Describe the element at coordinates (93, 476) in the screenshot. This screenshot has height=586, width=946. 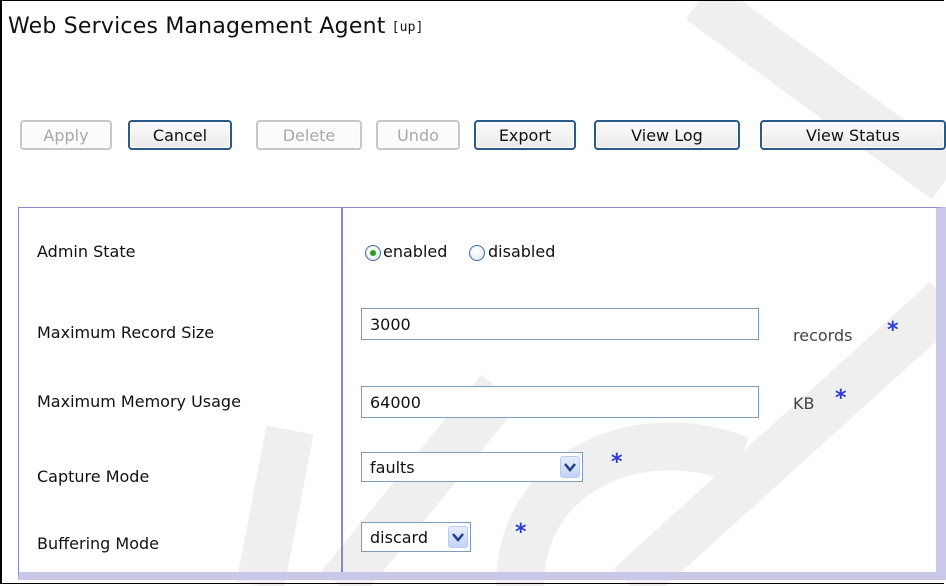
I see `capture-mode-label: Capture Mode` at that location.